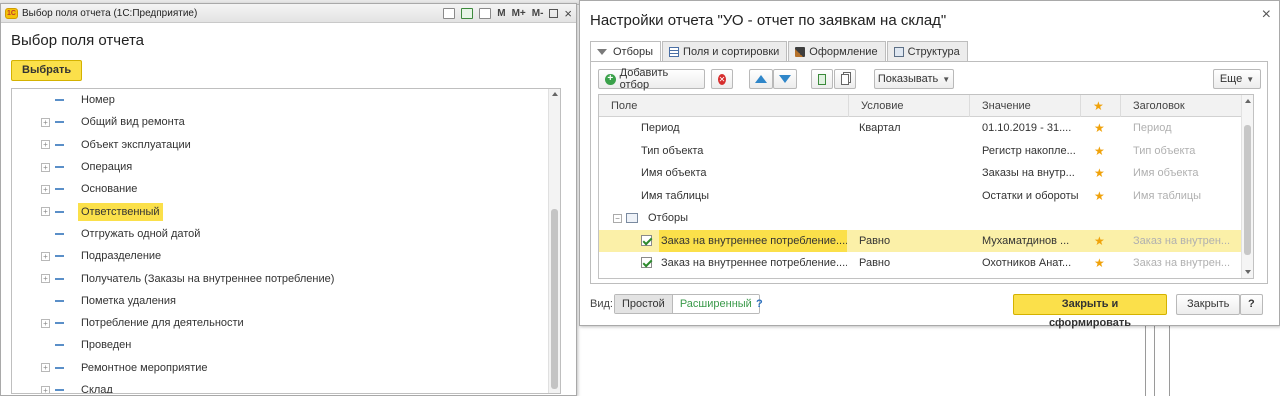  What do you see at coordinates (286, 167) in the screenshot?
I see `tree-item: + Операция` at bounding box center [286, 167].